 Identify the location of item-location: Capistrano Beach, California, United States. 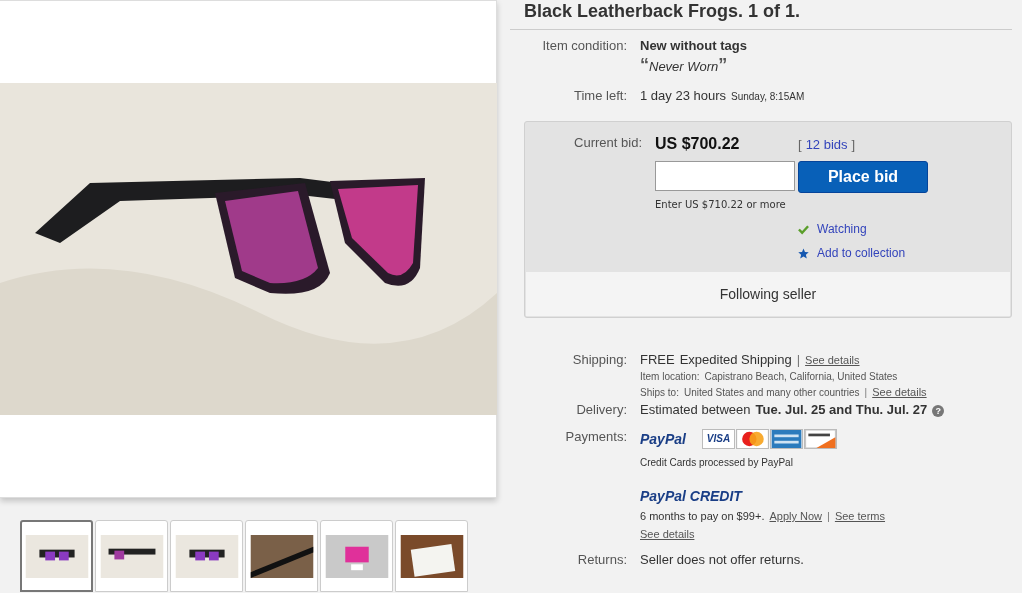
(801, 376).